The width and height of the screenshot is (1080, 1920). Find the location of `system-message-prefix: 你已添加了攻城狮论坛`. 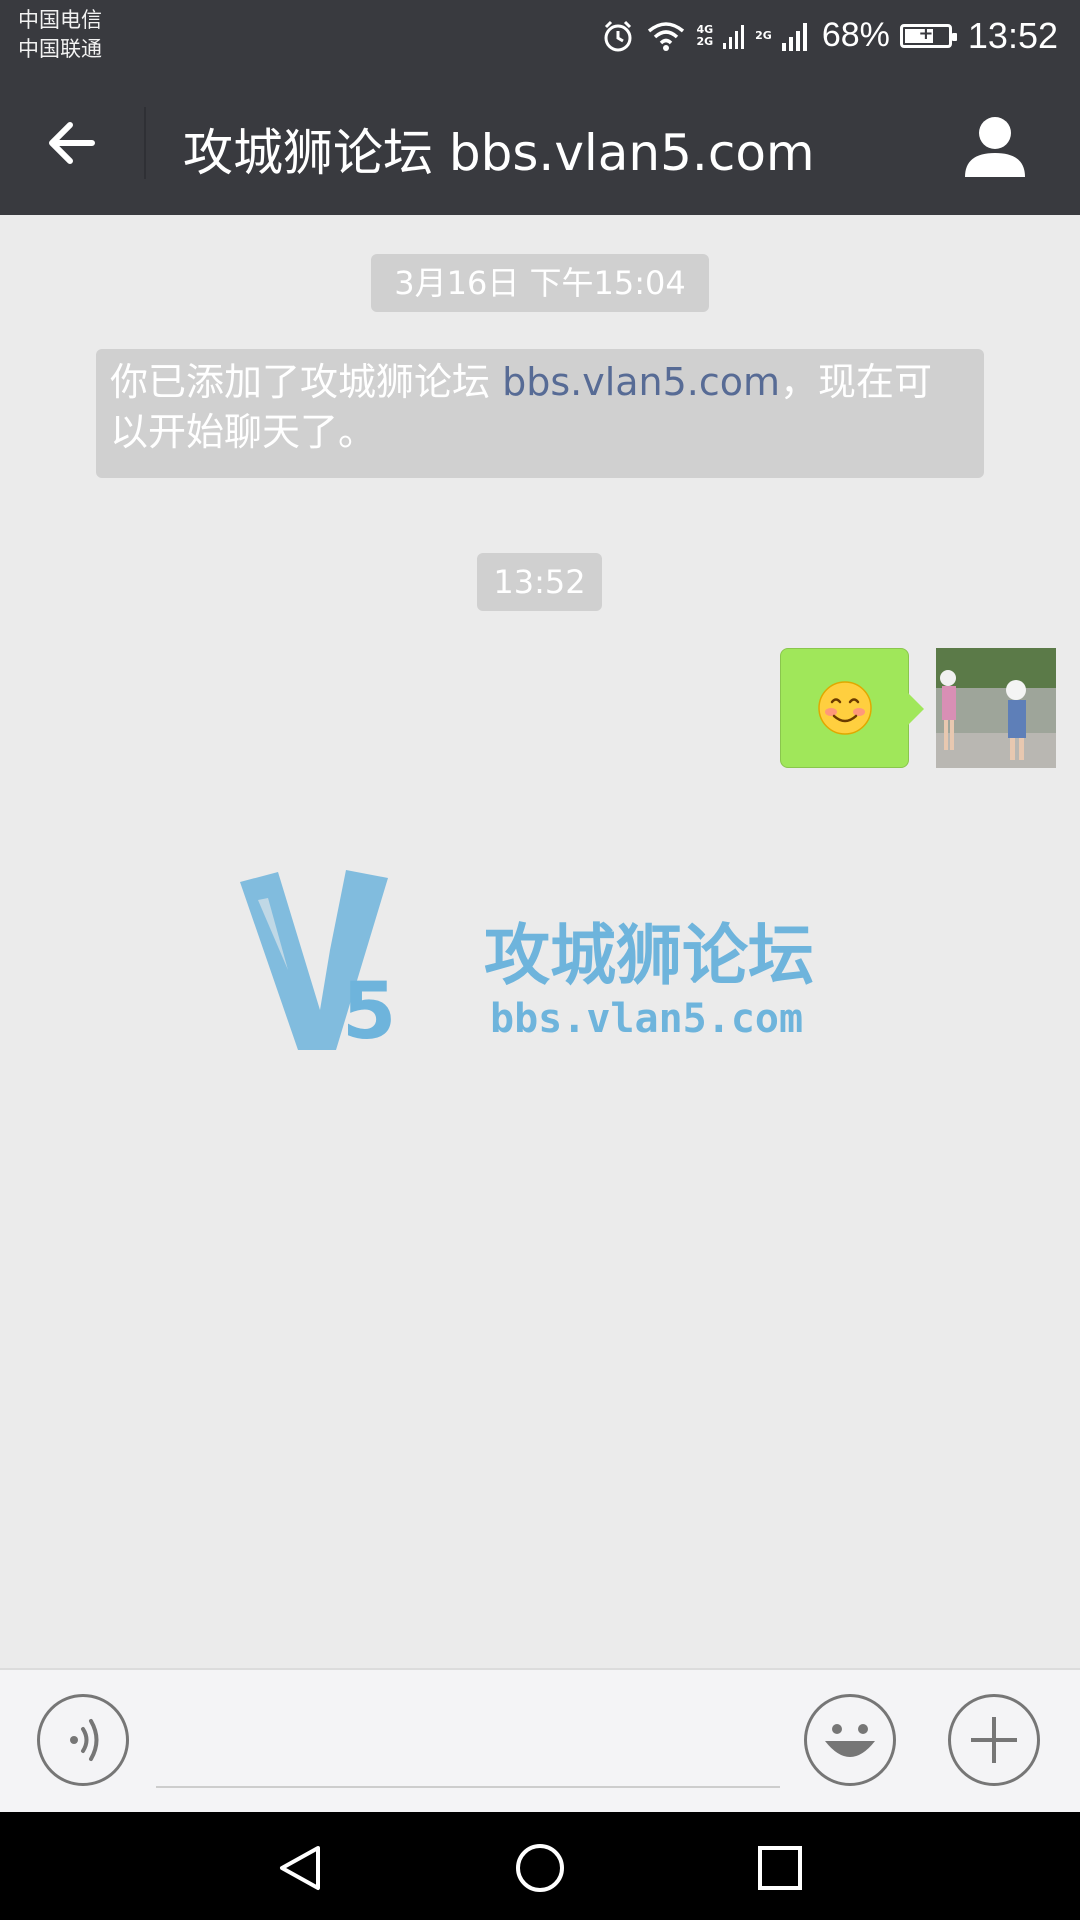

system-message-prefix: 你已添加了攻城狮论坛 is located at coordinates (306, 382).